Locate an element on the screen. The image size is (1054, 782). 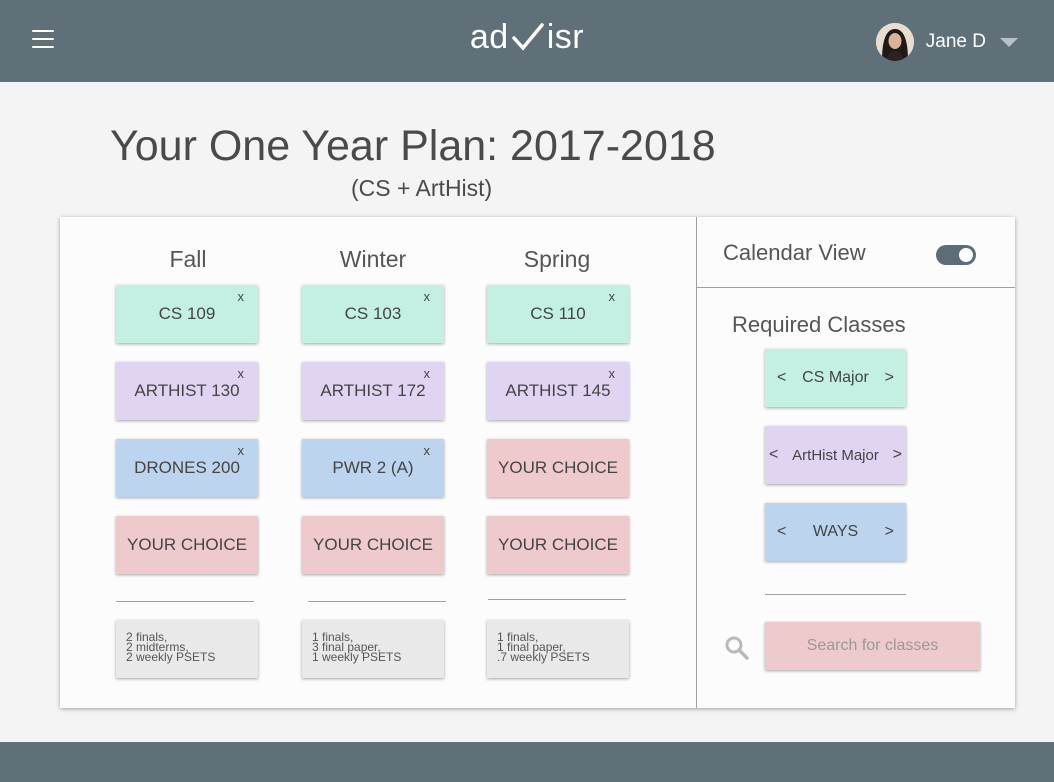
workload-line: .7 weekly PSETS is located at coordinates (543, 657).